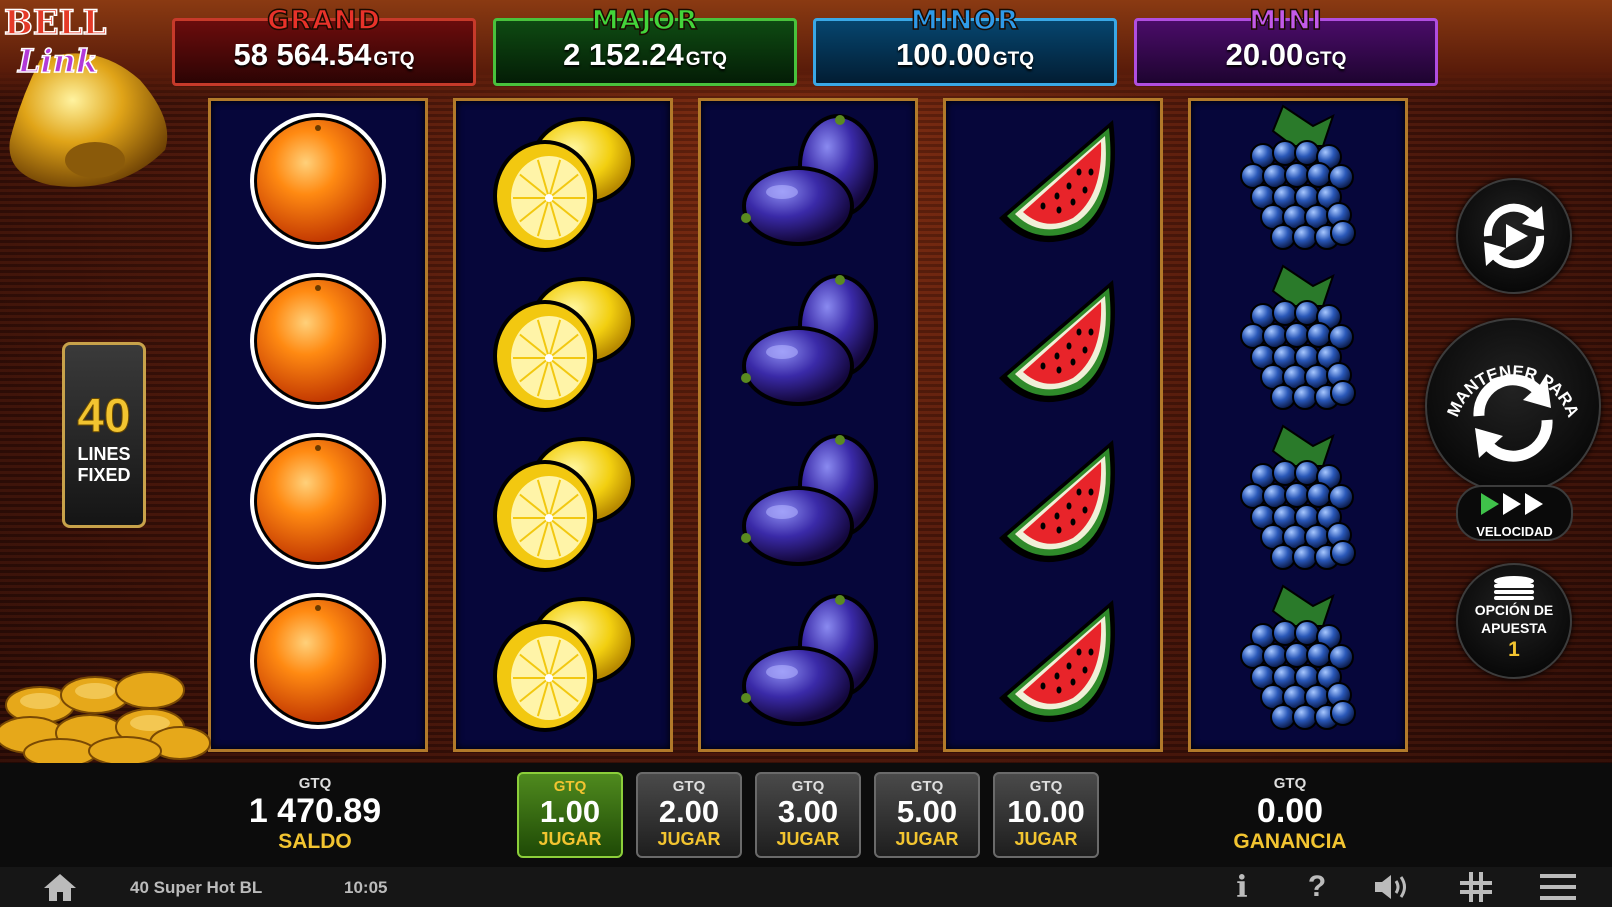  Describe the element at coordinates (1290, 811) in the screenshot. I see `win-value: 0.00` at that location.